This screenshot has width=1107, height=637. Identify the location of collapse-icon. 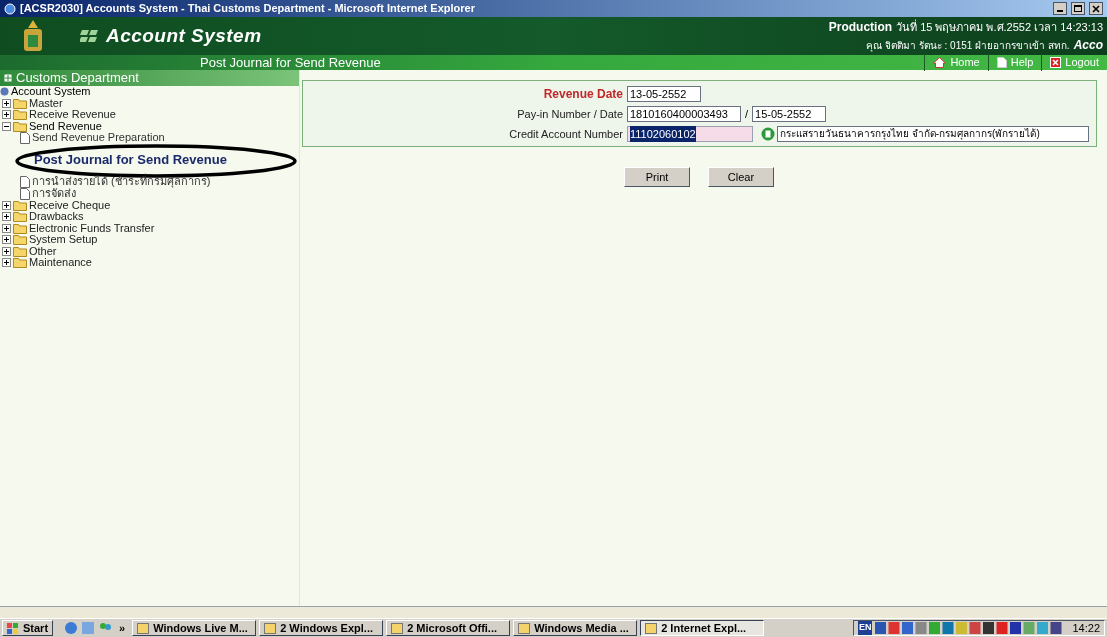
(6, 126).